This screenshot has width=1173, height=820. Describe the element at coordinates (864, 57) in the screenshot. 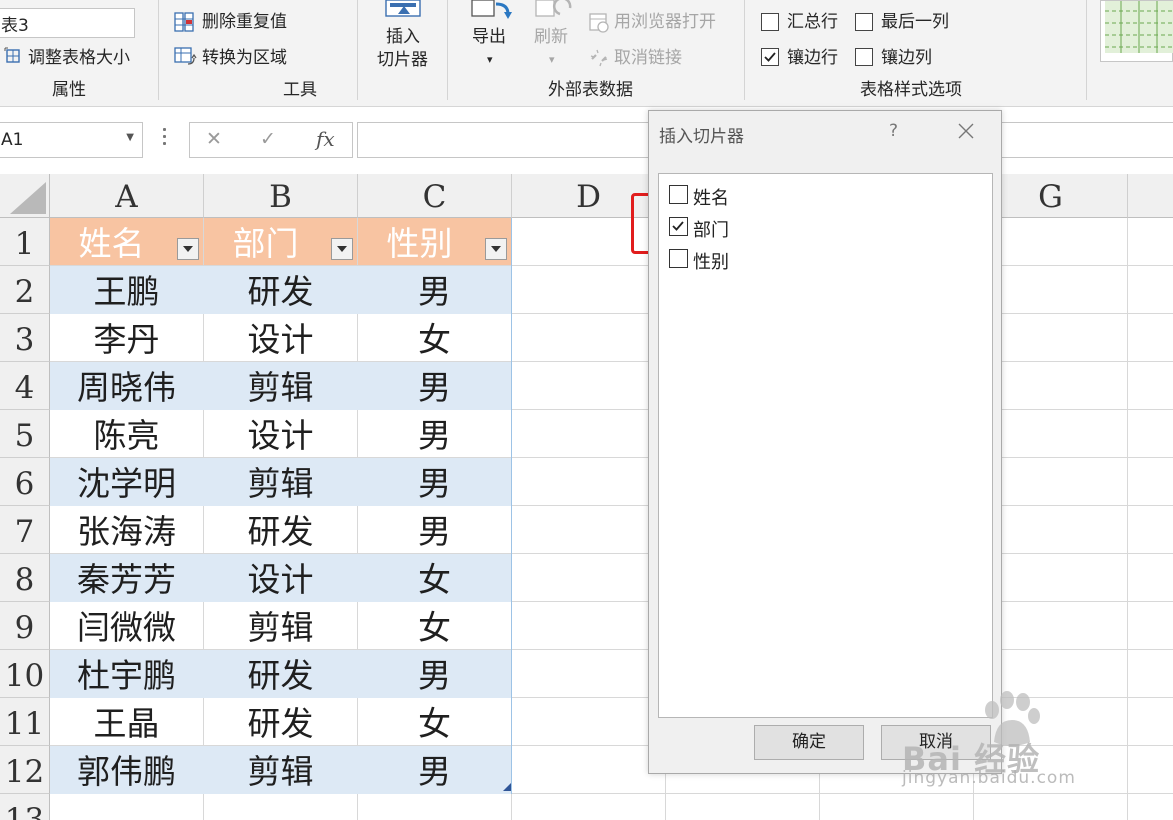

I see `banded-columns-checkbox` at that location.